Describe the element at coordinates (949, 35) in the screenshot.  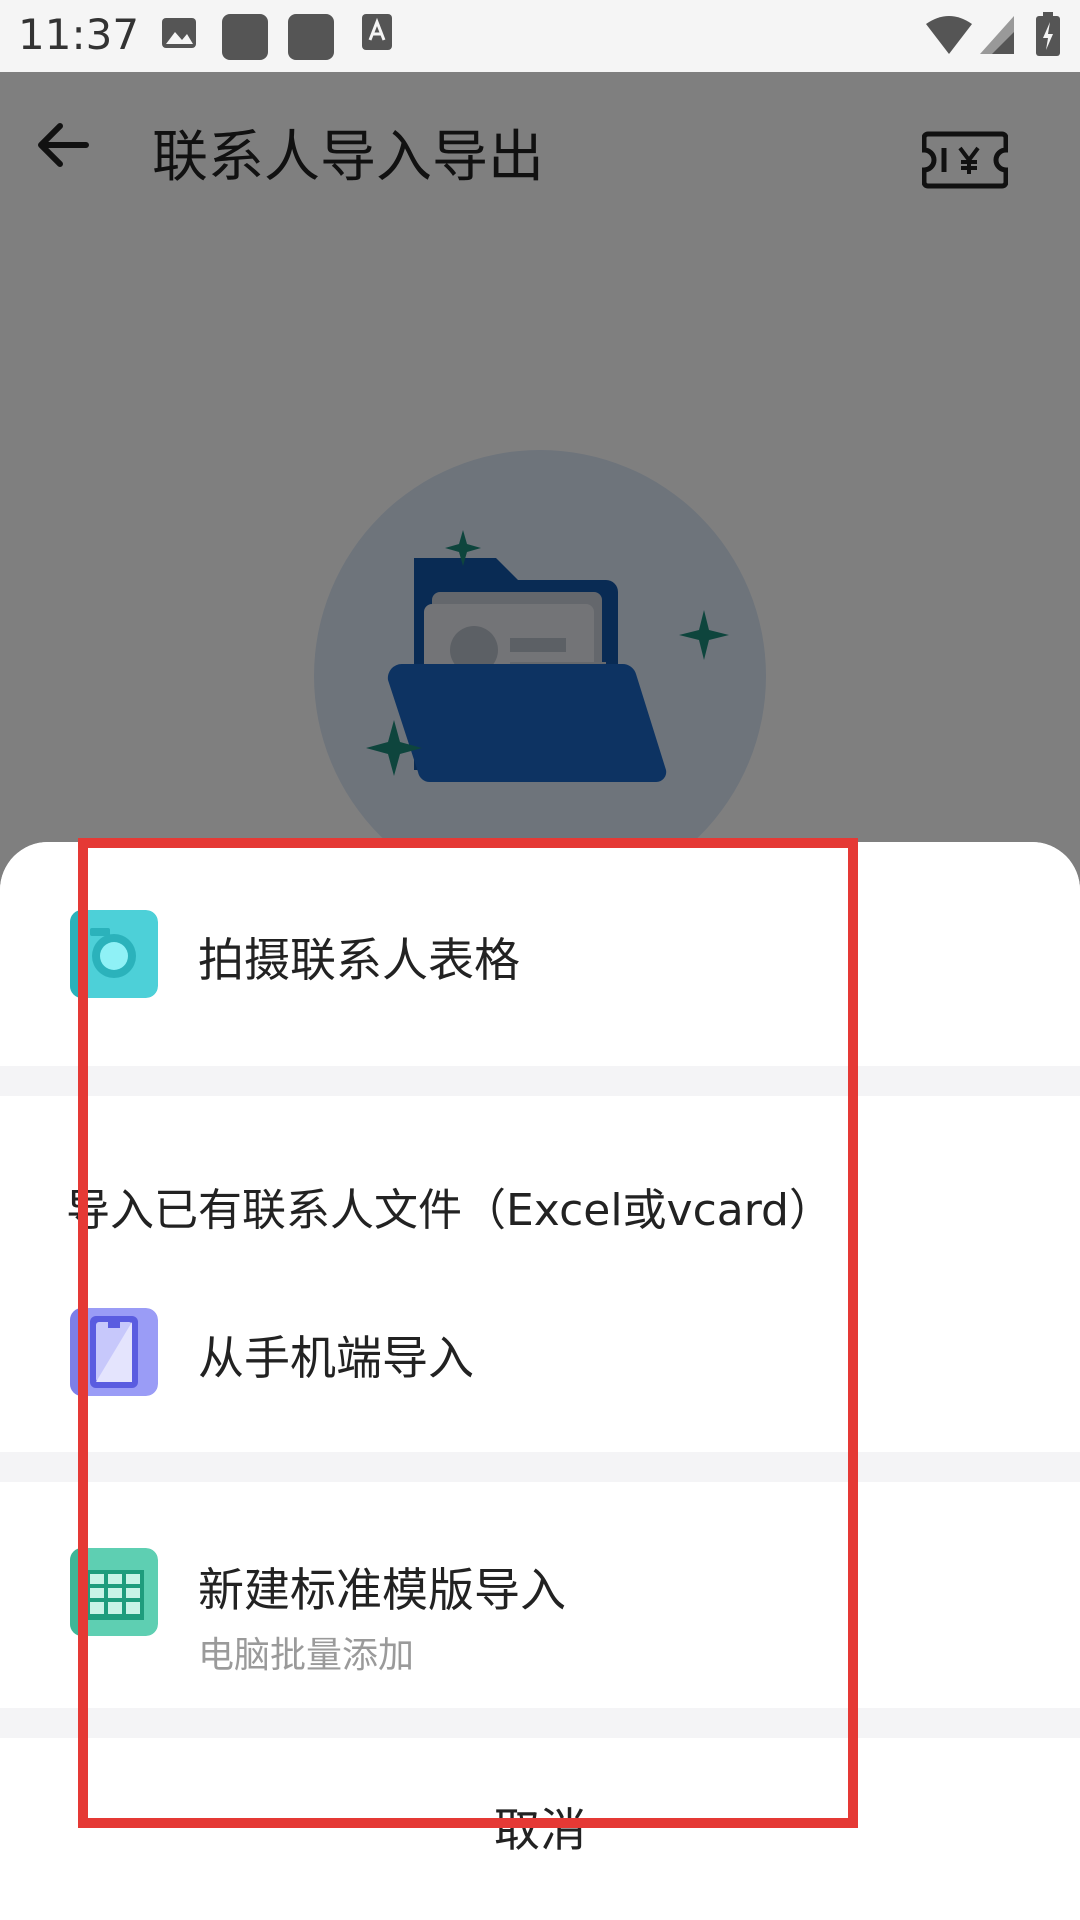
I see `wifi-icon` at that location.